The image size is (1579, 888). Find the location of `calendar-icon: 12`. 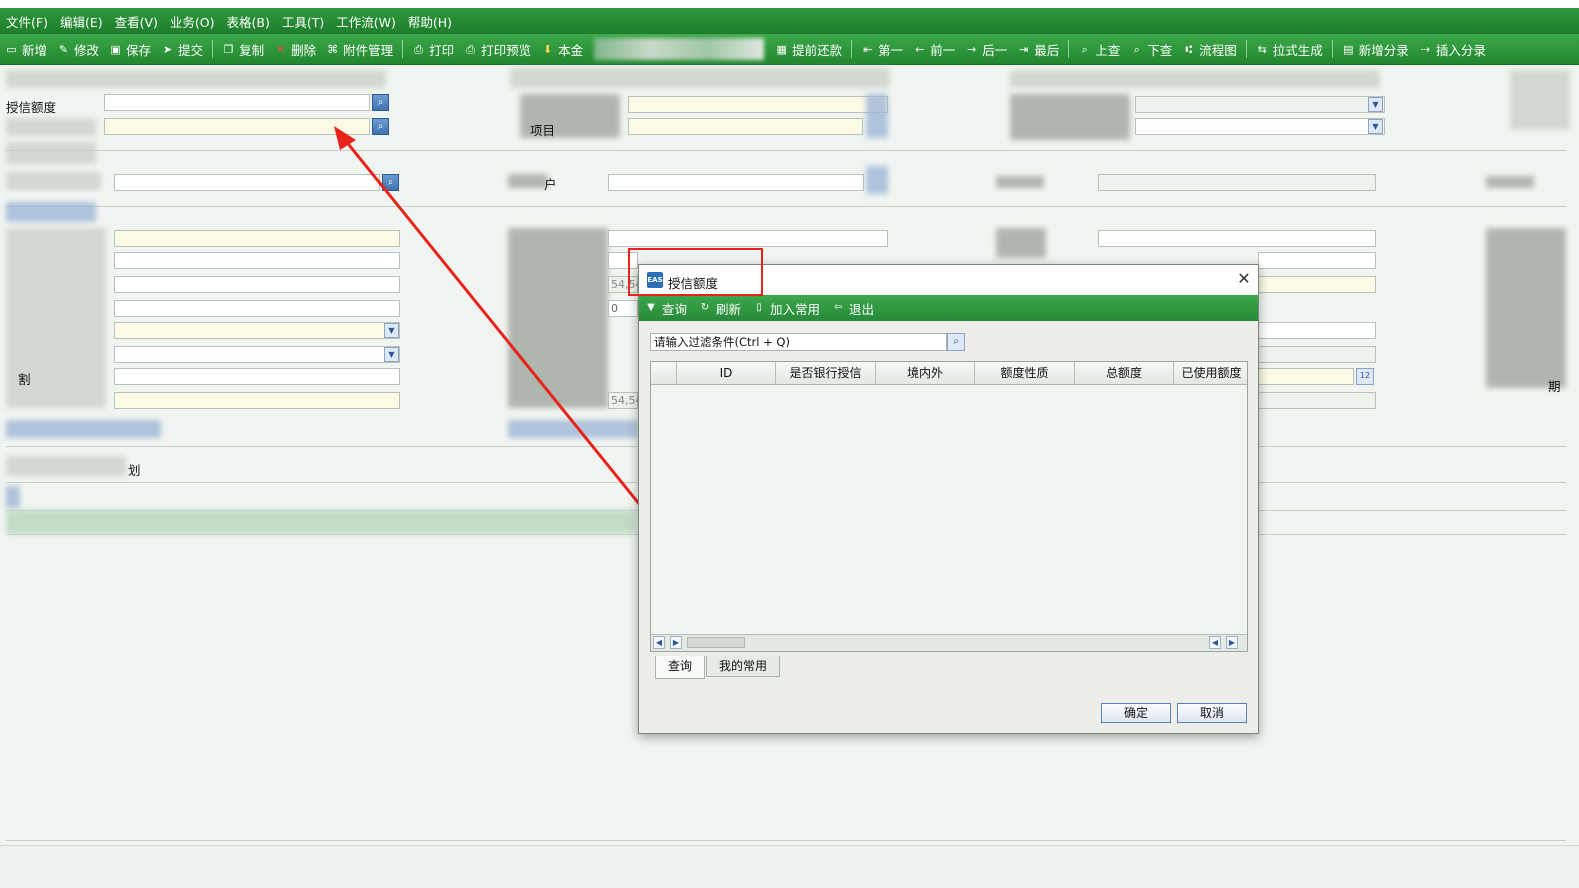

calendar-icon: 12 is located at coordinates (1365, 376).